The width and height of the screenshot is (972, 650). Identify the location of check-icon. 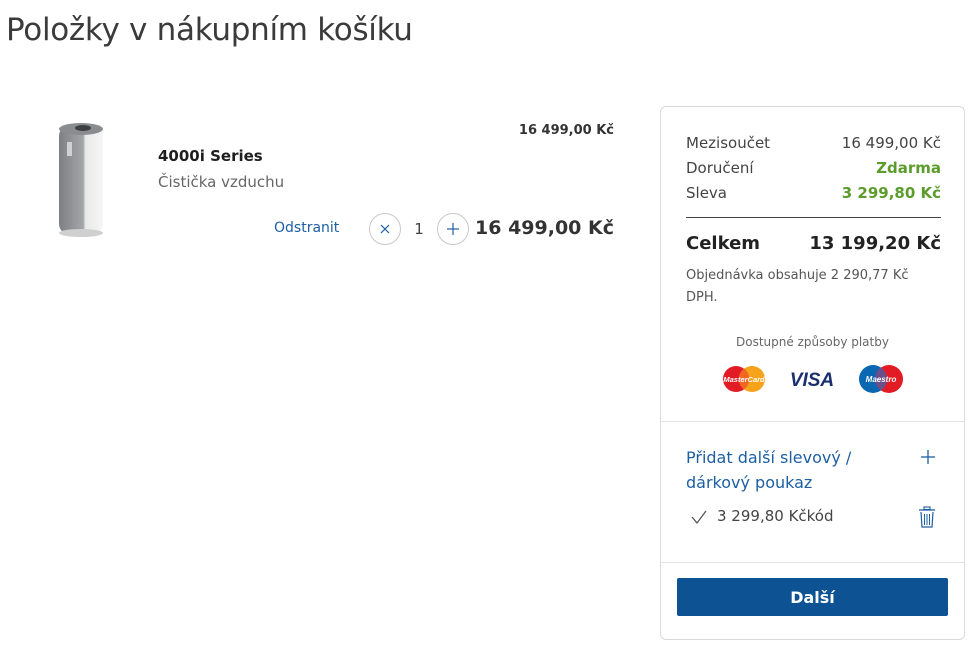
(699, 517).